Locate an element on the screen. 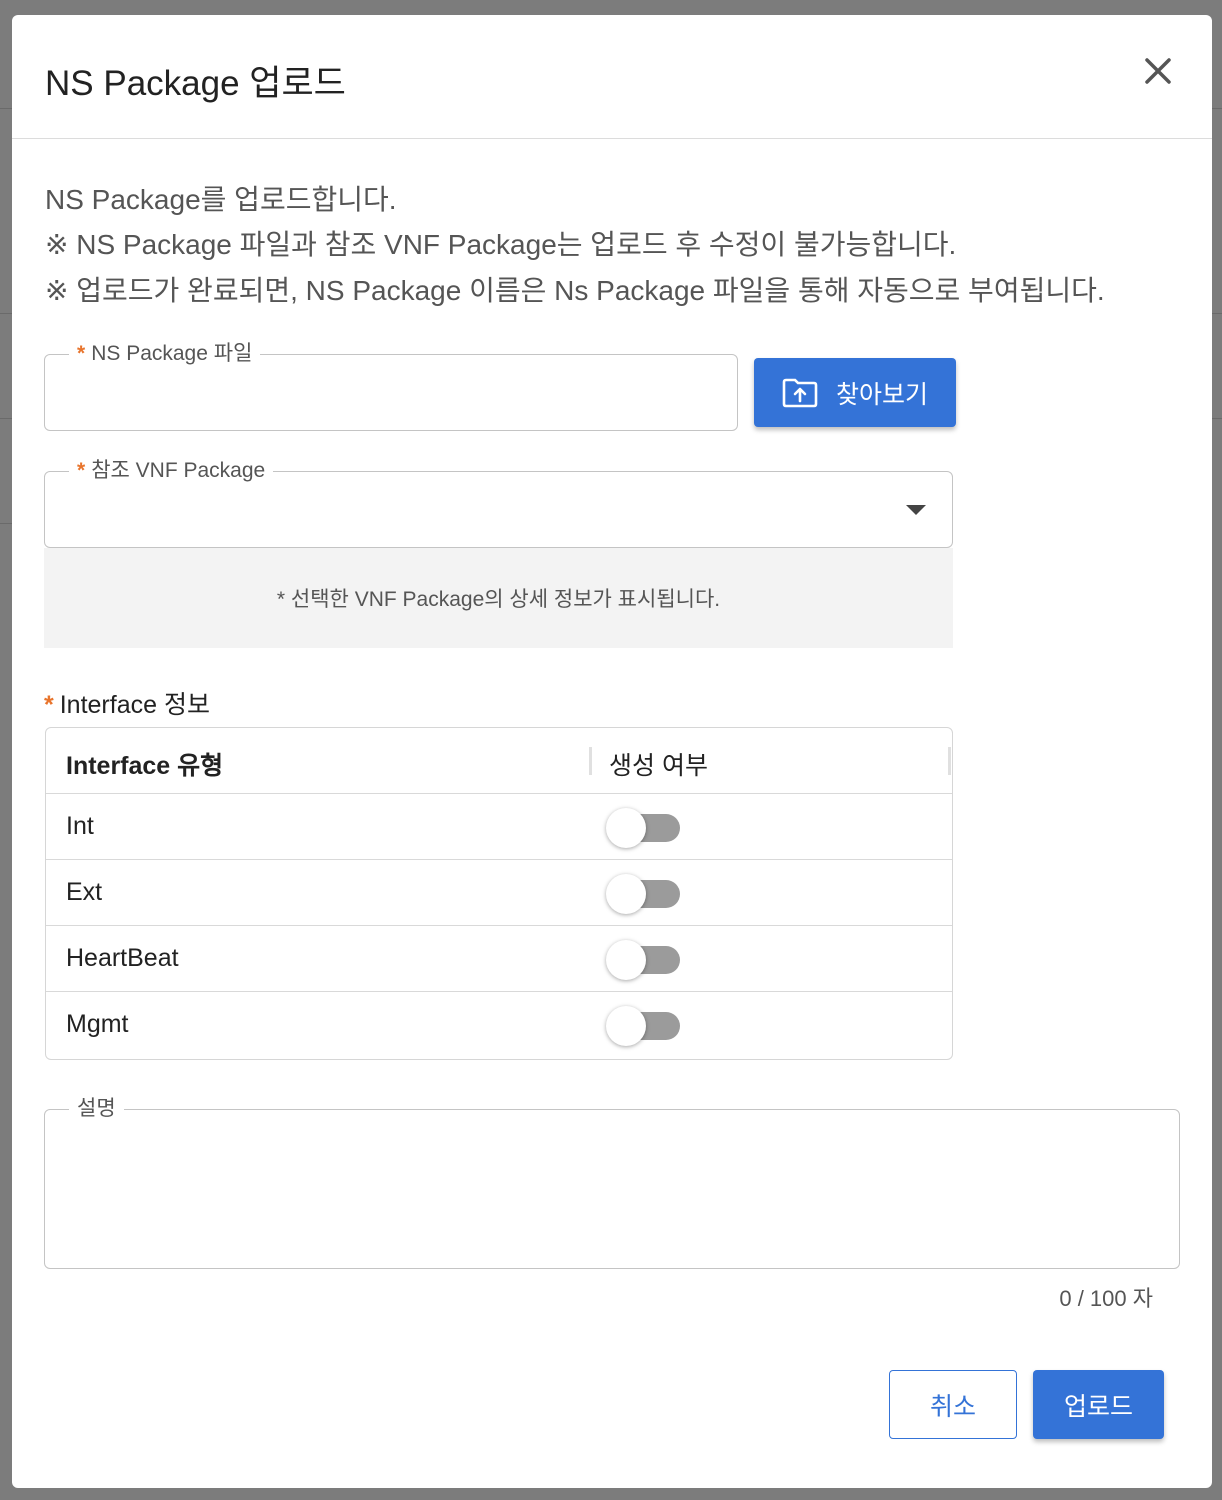 The width and height of the screenshot is (1222, 1500). create-toggle-ext is located at coordinates (644, 894).